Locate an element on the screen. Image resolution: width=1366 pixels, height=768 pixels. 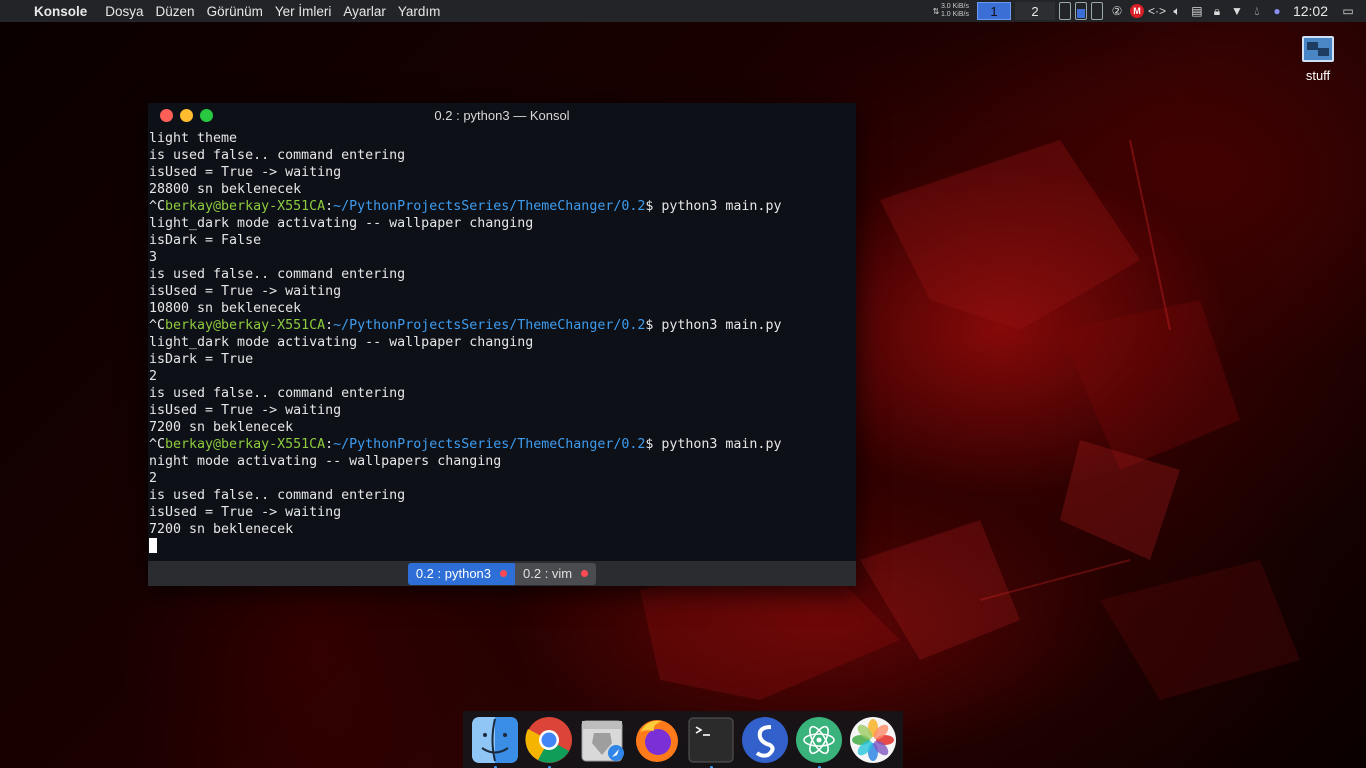
brave-icon is located at coordinates (602, 740).